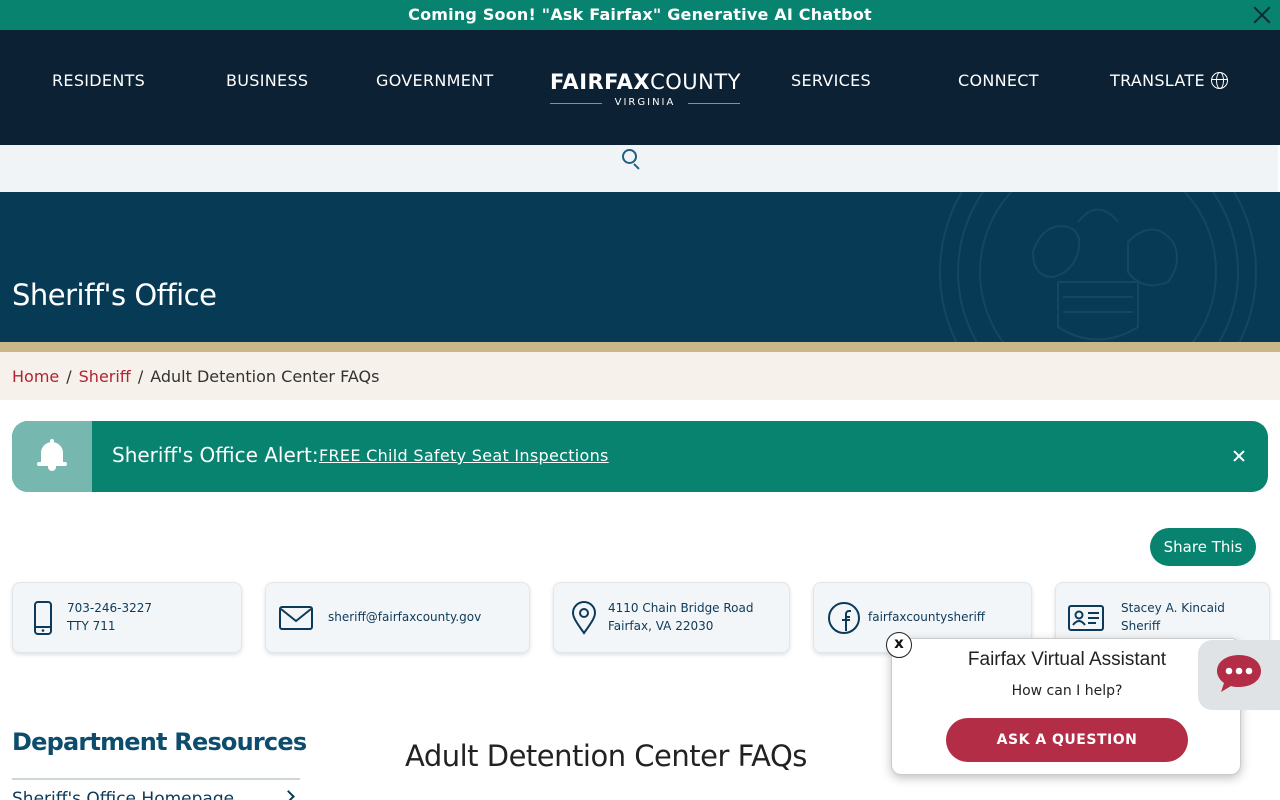 This screenshot has width=1280, height=800. Describe the element at coordinates (695, 82) in the screenshot. I see `logo-county: COUNTY` at that location.